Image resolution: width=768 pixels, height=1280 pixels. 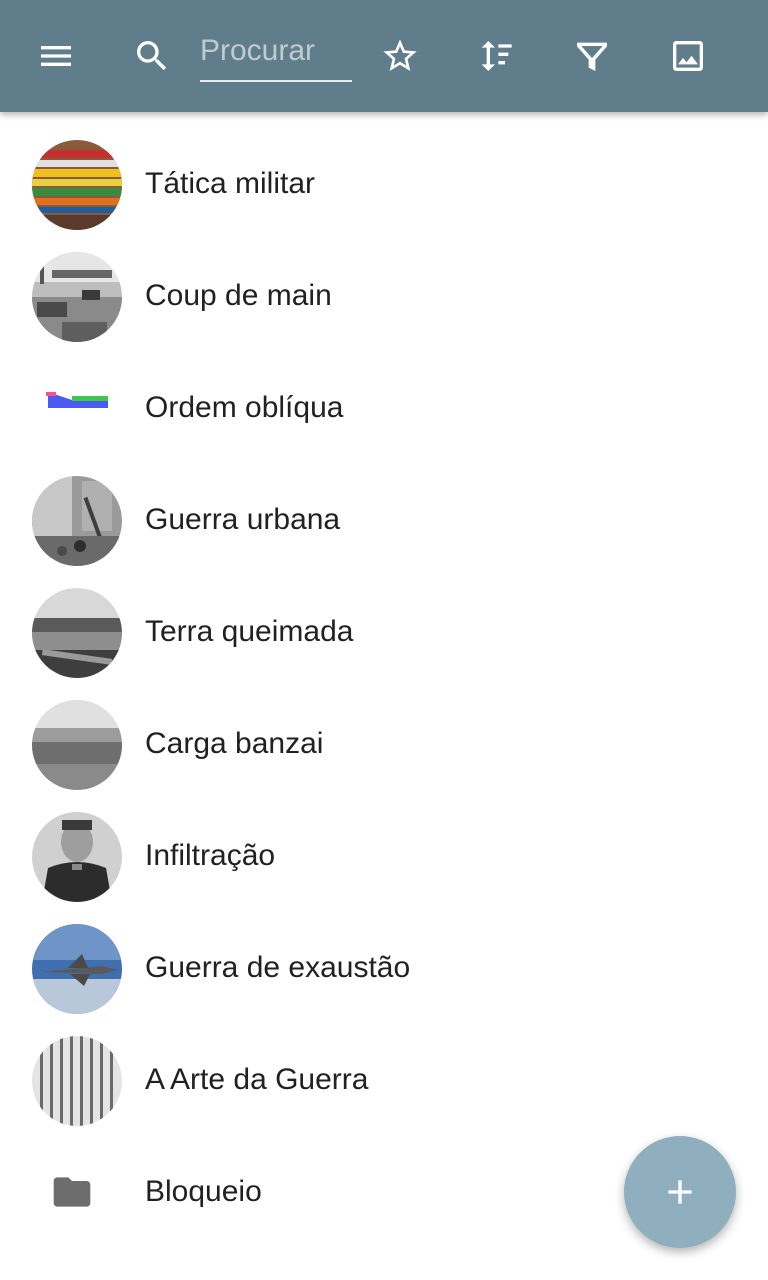 I want to click on thumbnail-bw-crowd-photo, so click(x=77, y=633).